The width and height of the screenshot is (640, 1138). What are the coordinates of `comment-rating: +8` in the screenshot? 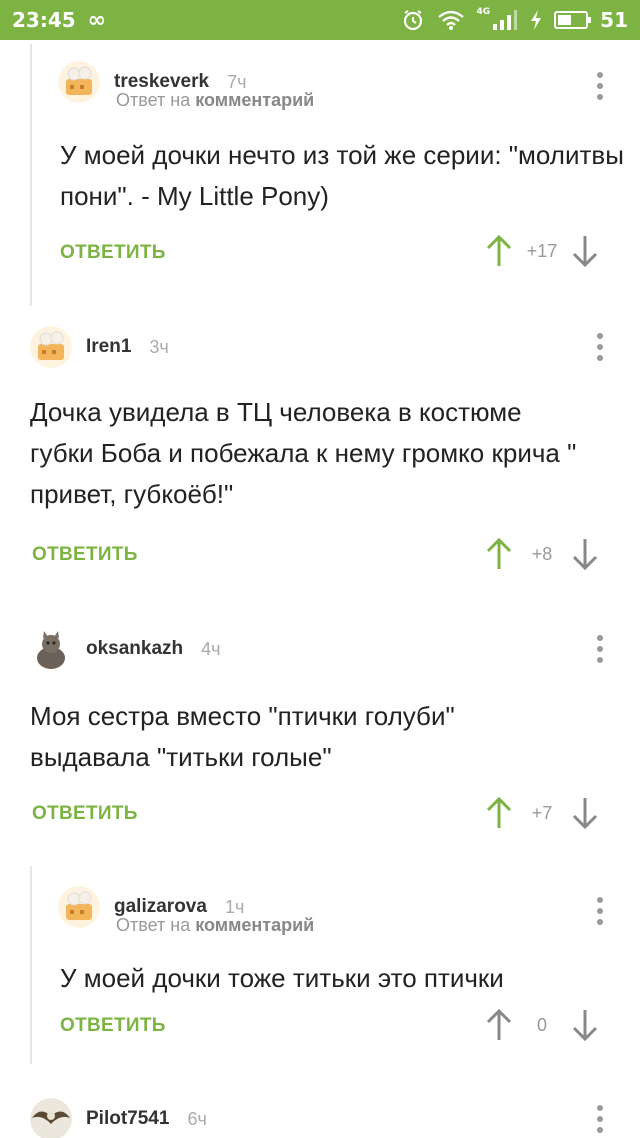 It's located at (542, 553).